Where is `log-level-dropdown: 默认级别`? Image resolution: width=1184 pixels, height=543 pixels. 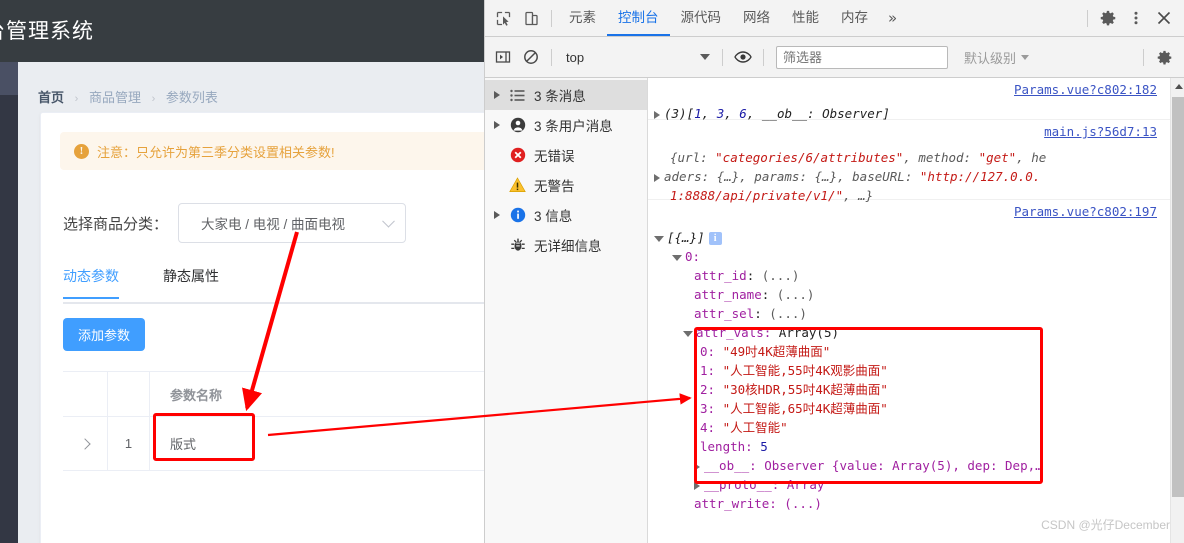
log-level-dropdown: 默认级别 is located at coordinates (997, 57).